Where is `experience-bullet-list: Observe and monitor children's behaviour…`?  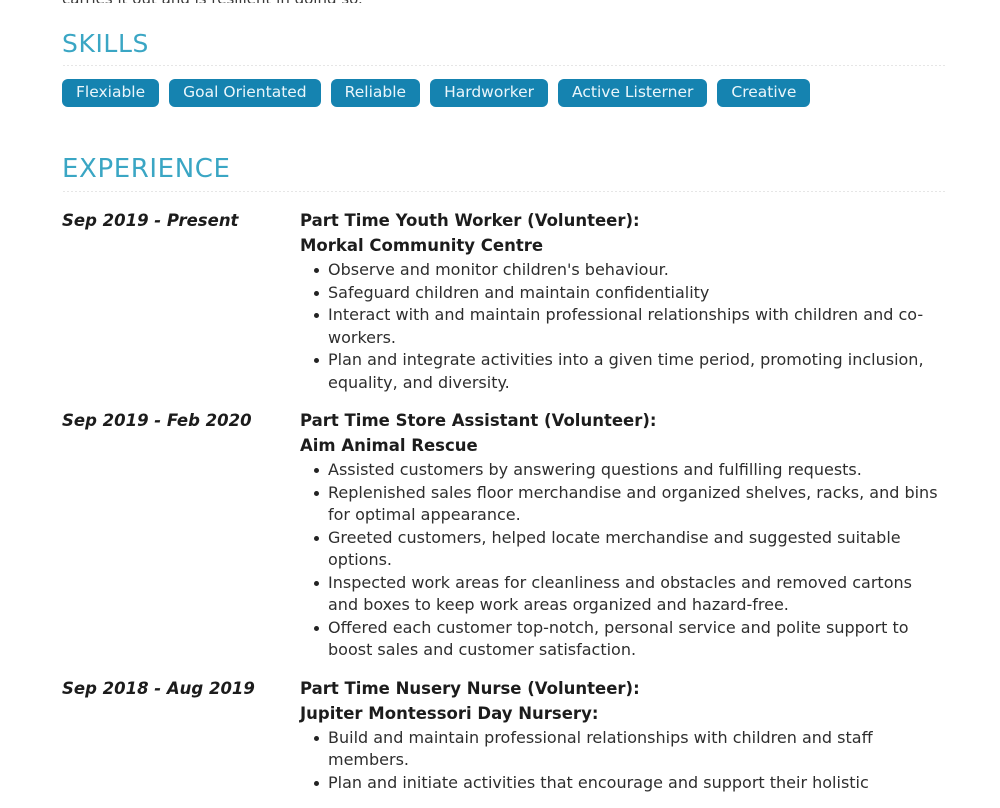 experience-bullet-list: Observe and monitor children's behaviour… is located at coordinates (623, 326).